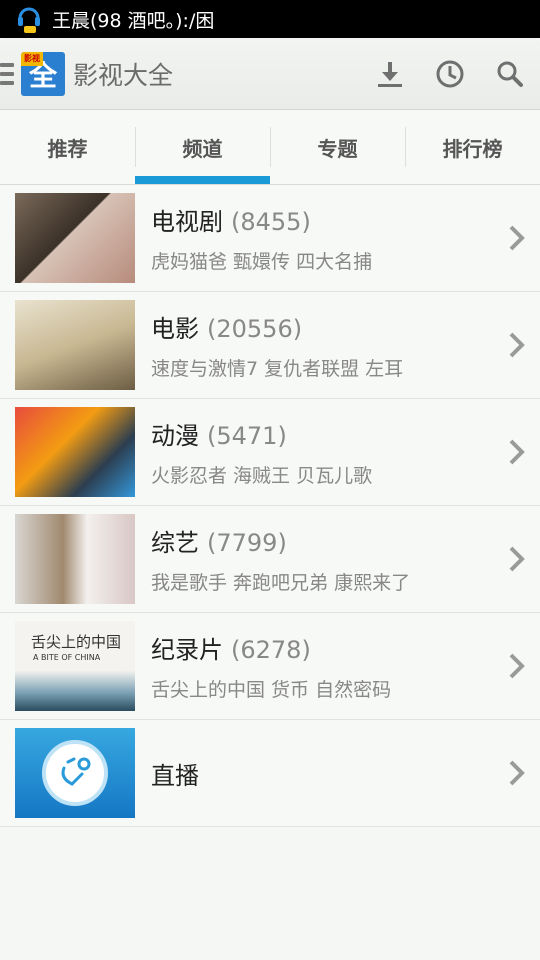 The height and width of the screenshot is (960, 540). I want to click on search-button, so click(510, 74).